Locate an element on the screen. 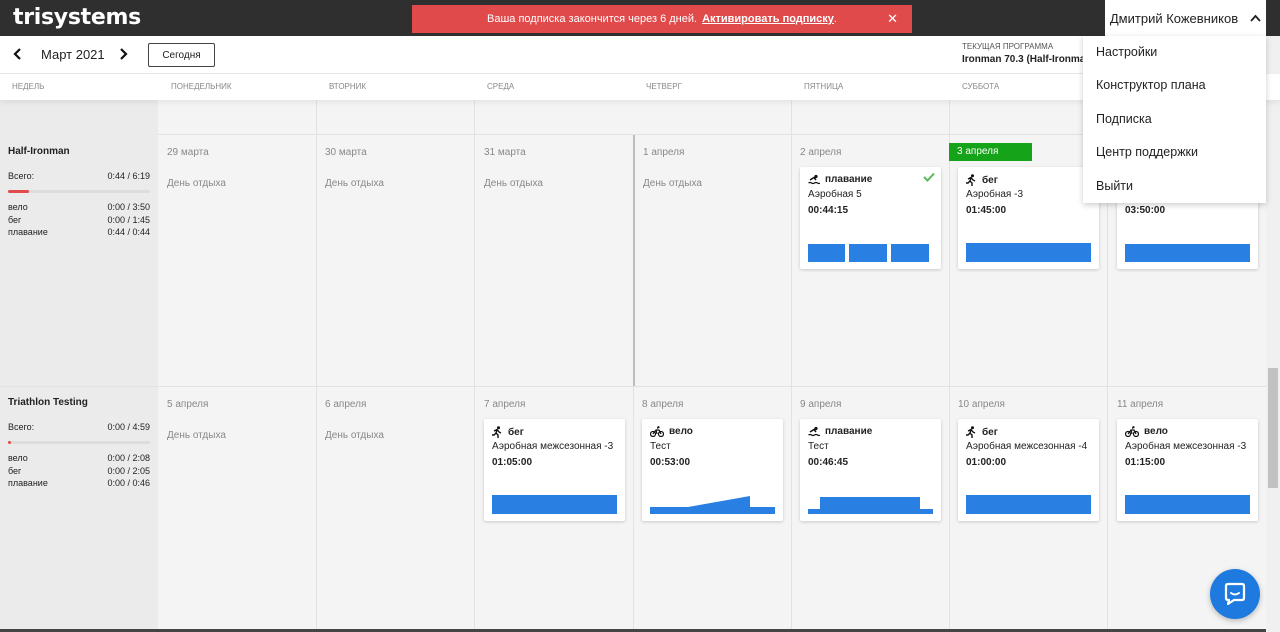  close-icon: ✕ is located at coordinates (892, 19).